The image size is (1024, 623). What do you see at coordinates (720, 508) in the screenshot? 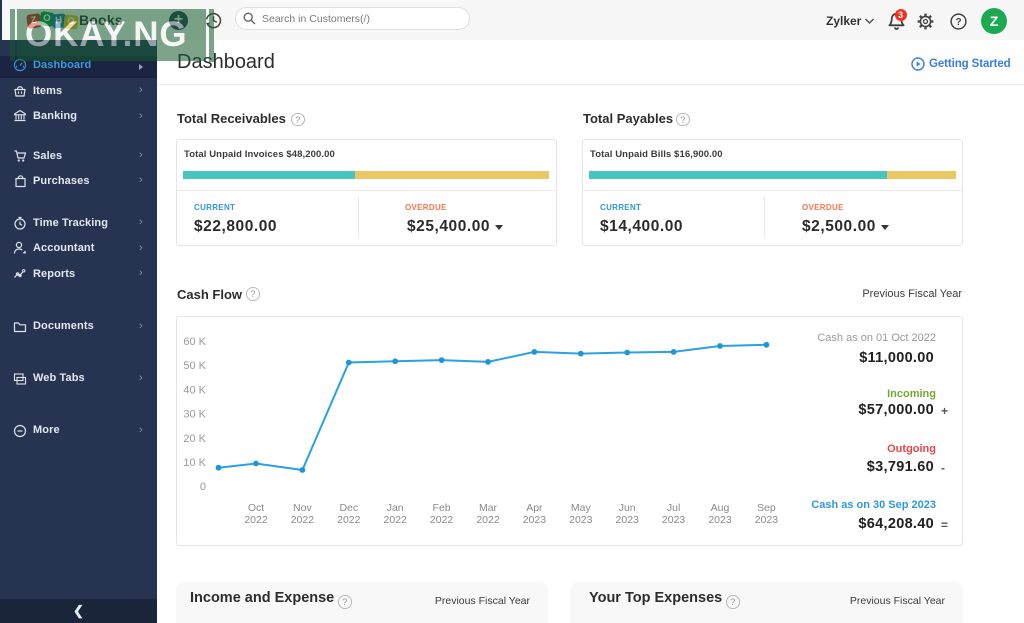
I see `svg-text: Aug` at bounding box center [720, 508].